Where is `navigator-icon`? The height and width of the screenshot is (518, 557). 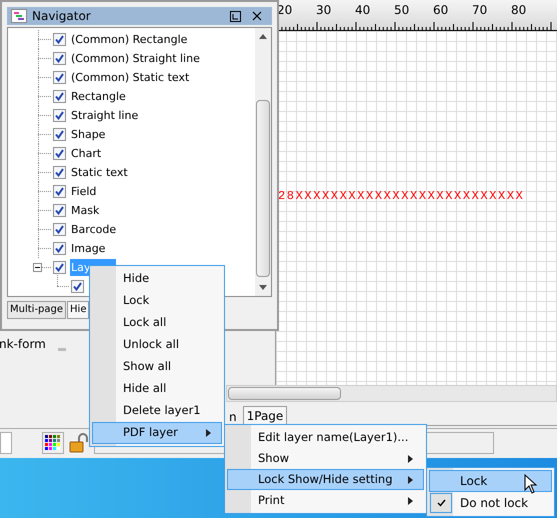
navigator-icon is located at coordinates (19, 16).